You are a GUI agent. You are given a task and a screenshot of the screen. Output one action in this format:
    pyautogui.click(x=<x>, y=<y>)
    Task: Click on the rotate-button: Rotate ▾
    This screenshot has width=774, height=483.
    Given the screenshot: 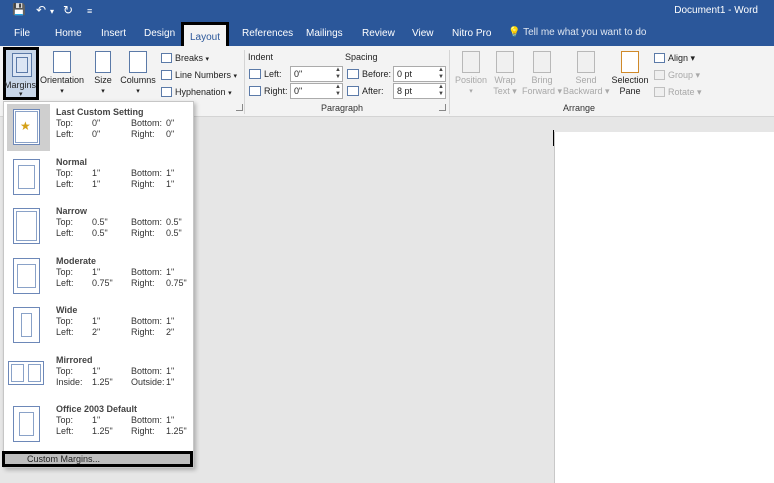 What is the action you would take?
    pyautogui.click(x=678, y=92)
    